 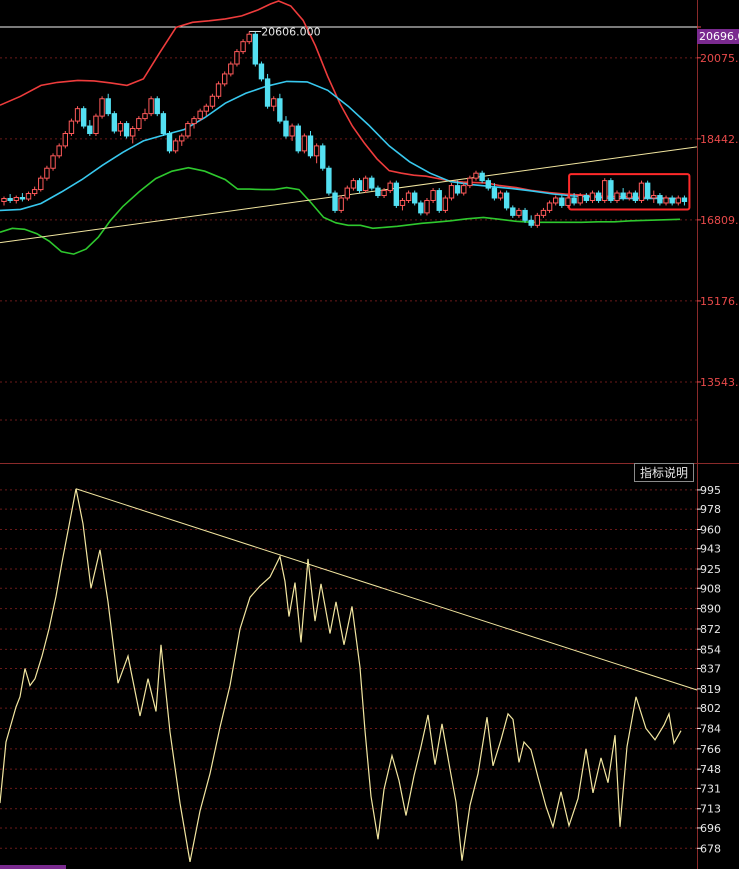 I want to click on indicator-explanation-button: 指标说明, so click(x=664, y=472).